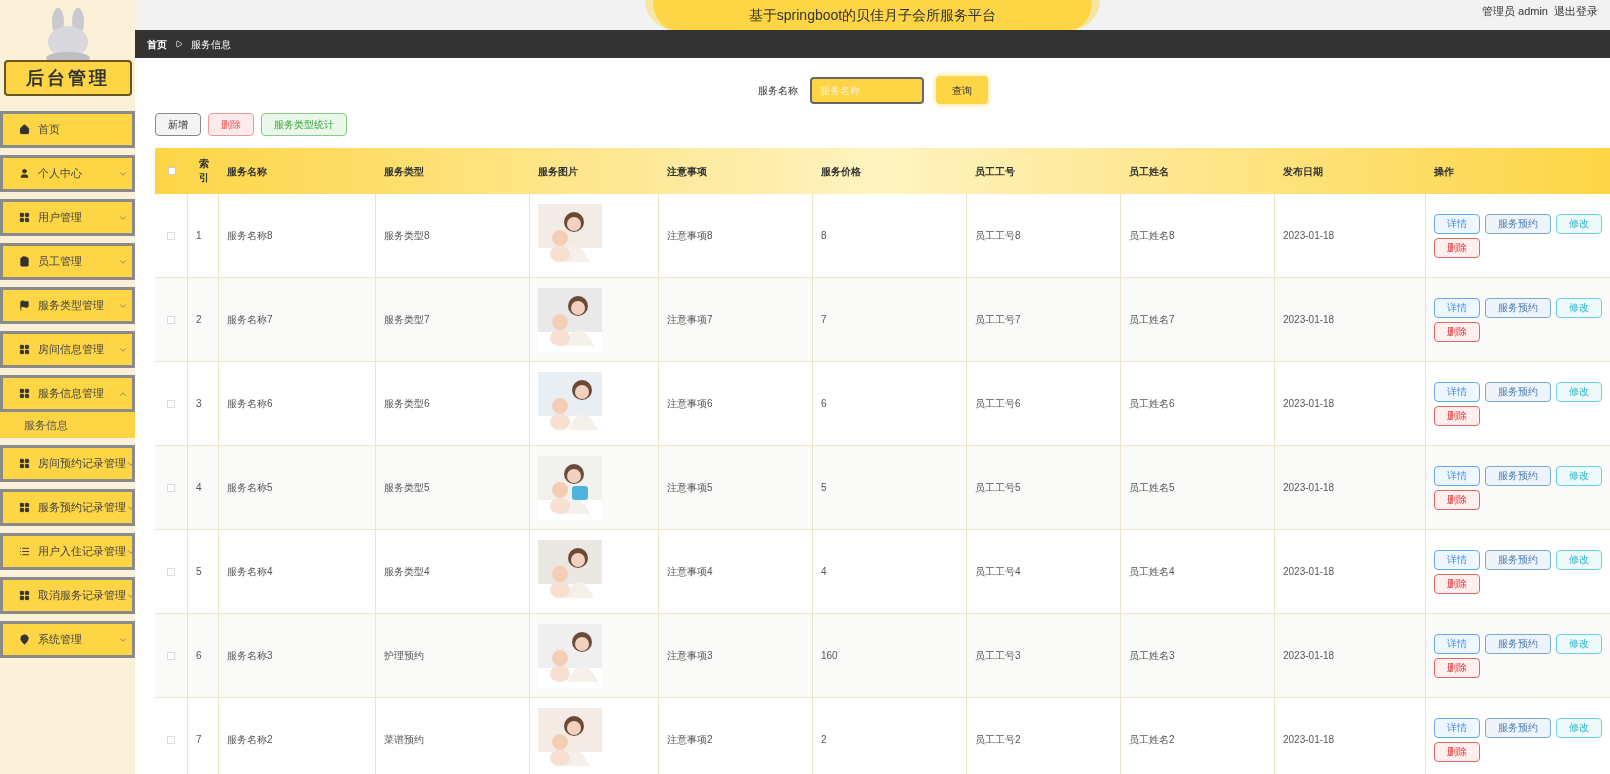  I want to click on menu-item: 房间信息管理, so click(67, 349).